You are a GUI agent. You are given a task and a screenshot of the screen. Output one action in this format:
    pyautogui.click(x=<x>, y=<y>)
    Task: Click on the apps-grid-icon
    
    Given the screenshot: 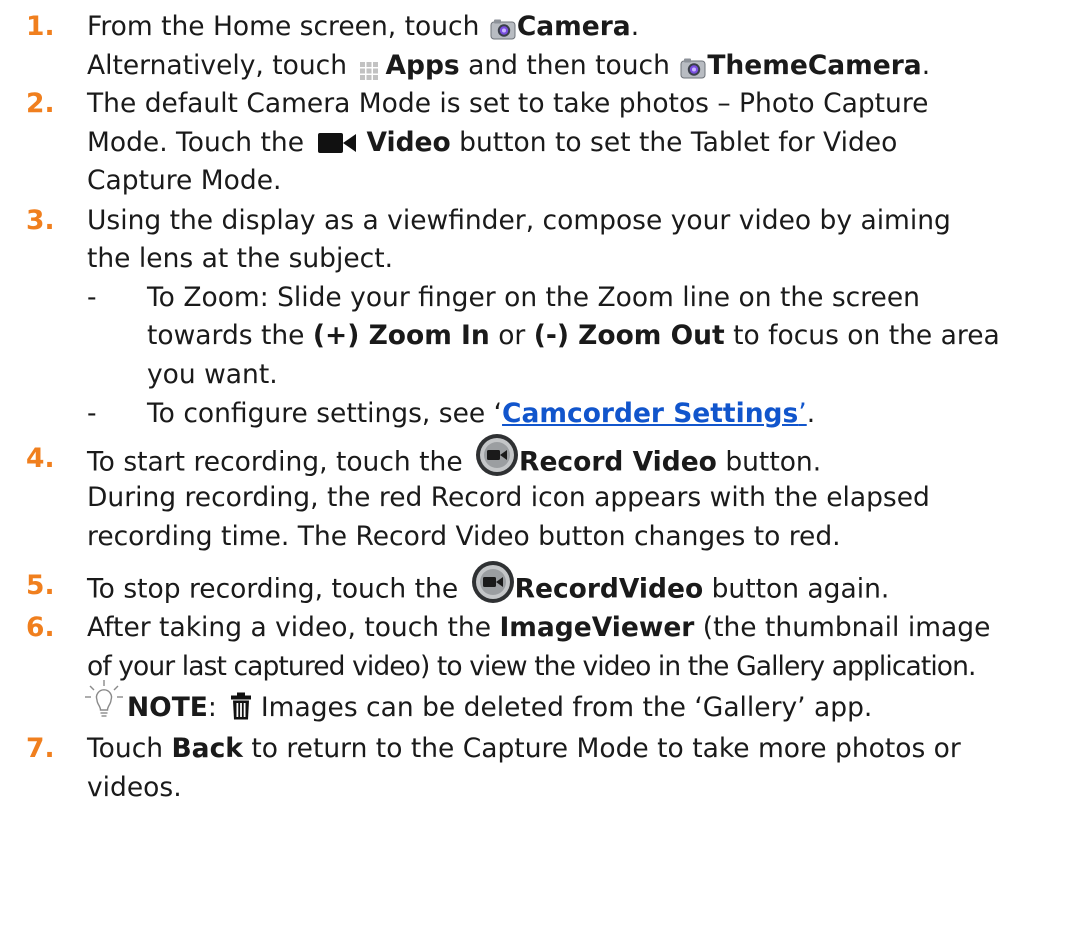 What is the action you would take?
    pyautogui.click(x=369, y=67)
    